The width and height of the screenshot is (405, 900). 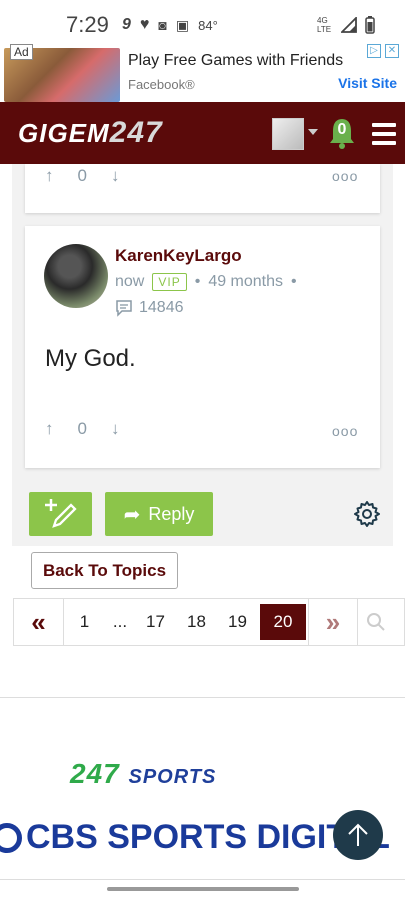 I want to click on gesture-nav-bar, so click(x=203, y=889).